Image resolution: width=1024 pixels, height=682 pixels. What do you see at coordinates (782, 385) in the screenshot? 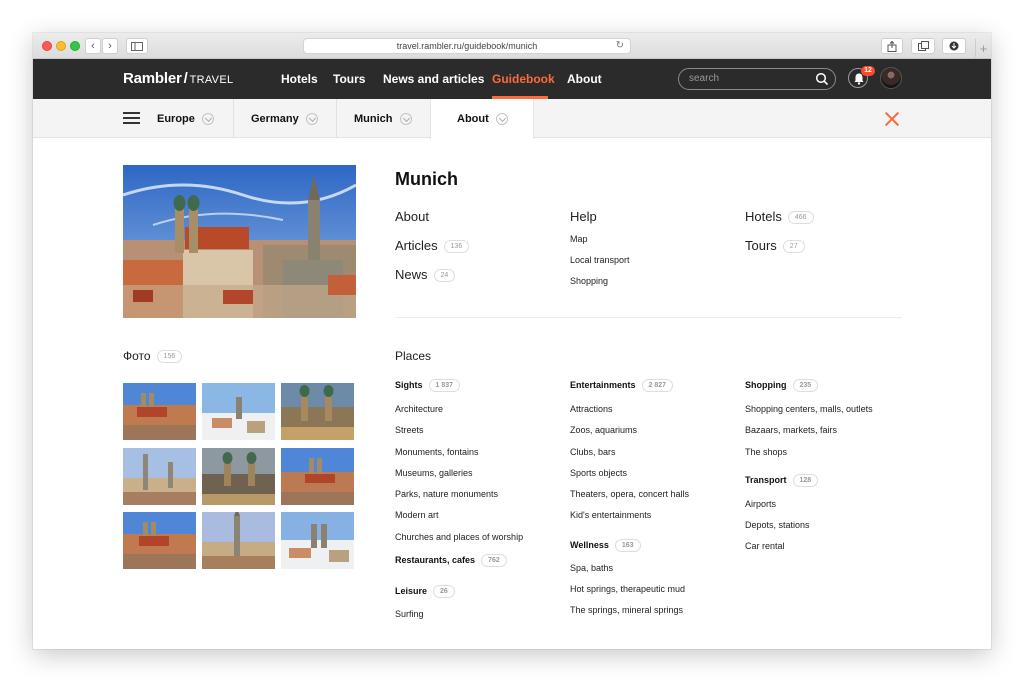
I see `category-shopping: Shopping 235` at bounding box center [782, 385].